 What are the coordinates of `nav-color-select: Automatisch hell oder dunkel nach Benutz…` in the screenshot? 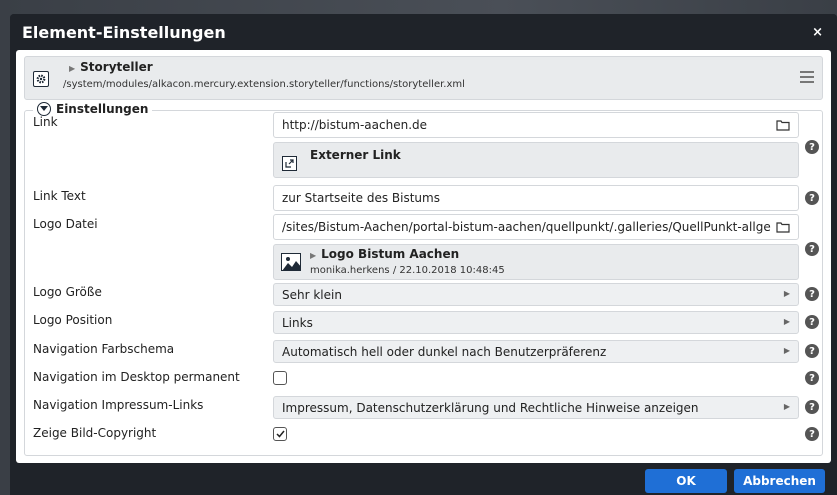 It's located at (536, 351).